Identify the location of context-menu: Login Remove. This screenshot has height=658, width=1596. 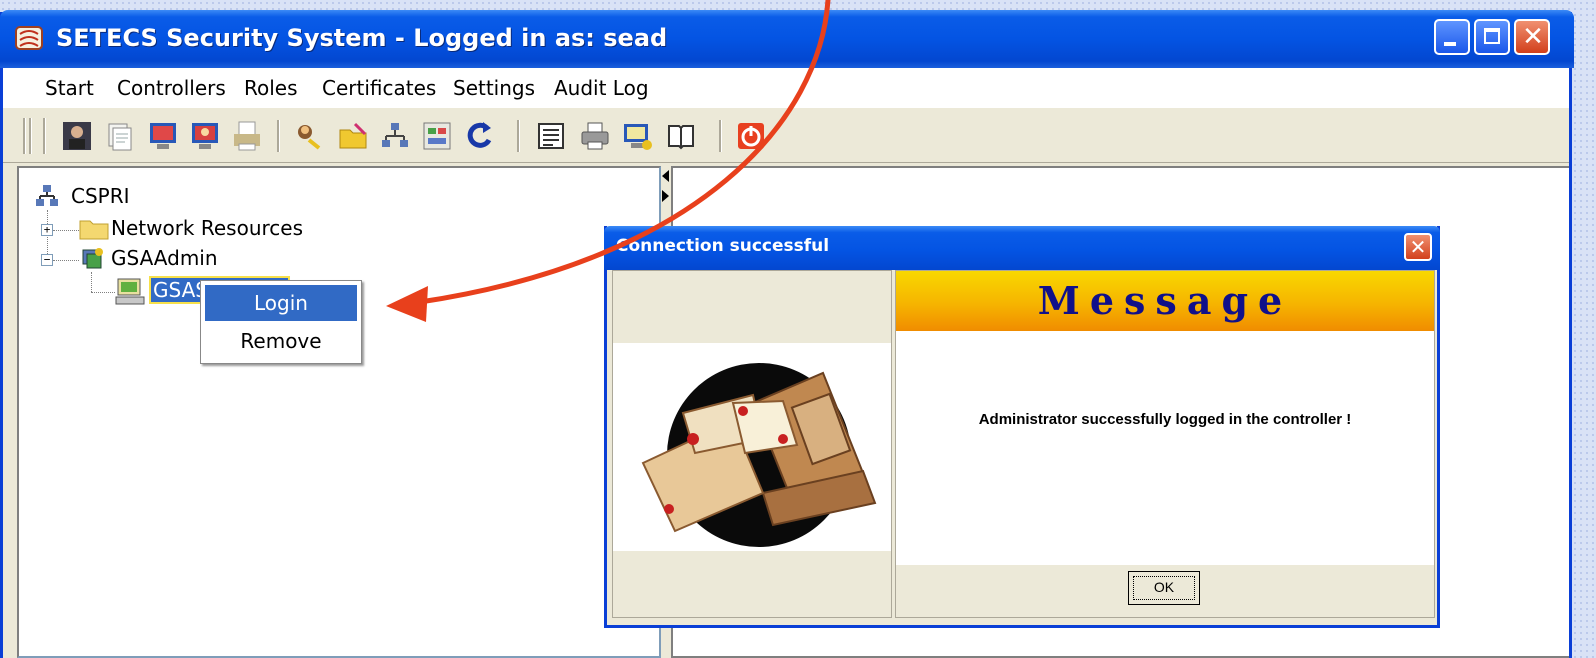
(281, 322).